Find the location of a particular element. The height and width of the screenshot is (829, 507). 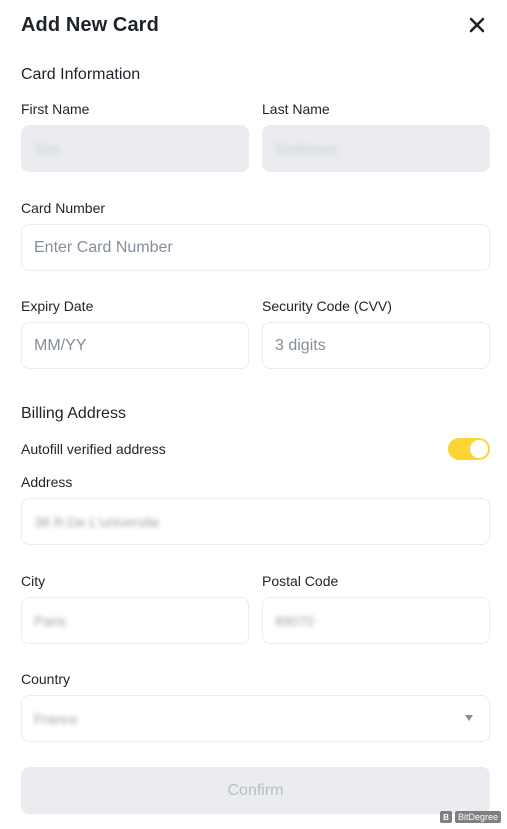

watermark: B BitDegree is located at coordinates (470, 817).